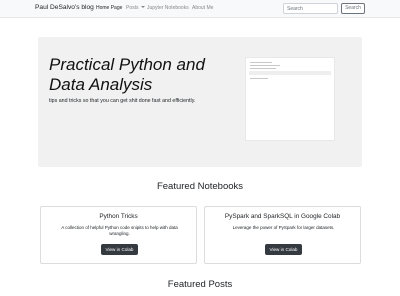 The width and height of the screenshot is (400, 296). Describe the element at coordinates (109, 8) in the screenshot. I see `nav-home-page: Home Page` at that location.